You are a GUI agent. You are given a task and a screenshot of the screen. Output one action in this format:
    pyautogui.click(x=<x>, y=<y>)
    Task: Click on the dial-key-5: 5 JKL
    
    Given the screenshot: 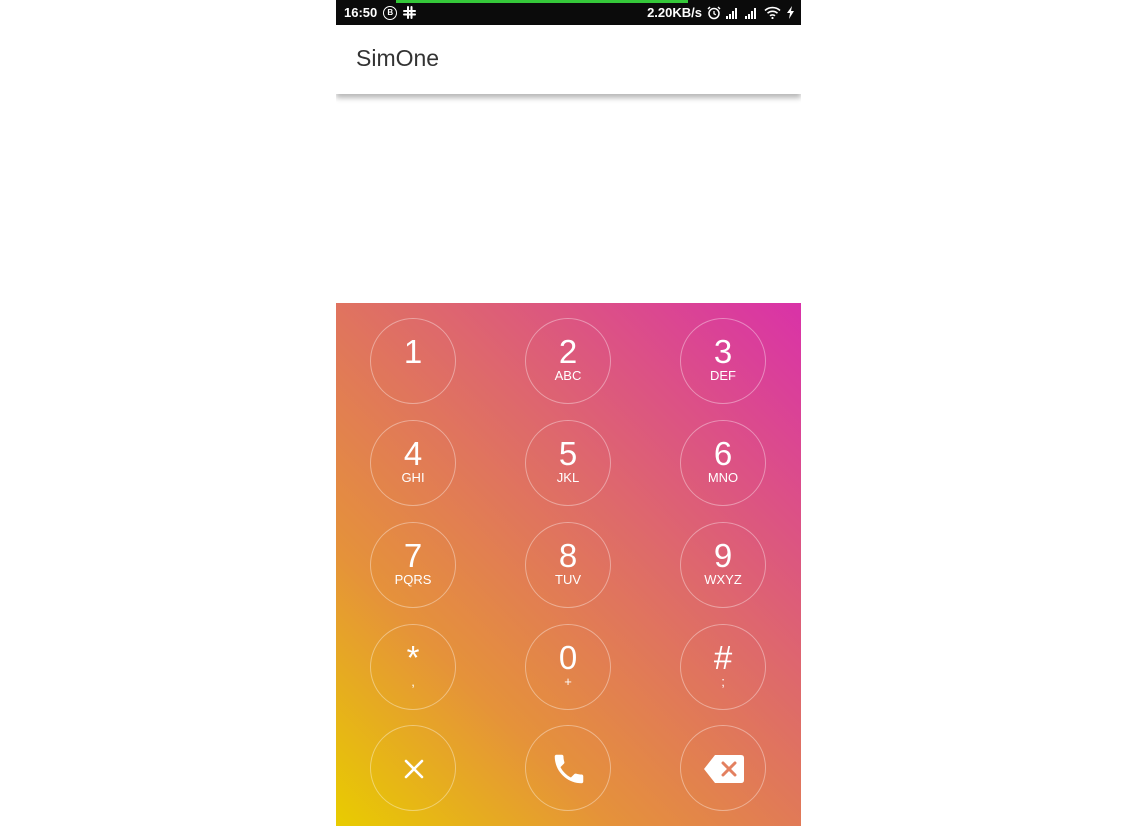 What is the action you would take?
    pyautogui.click(x=568, y=463)
    